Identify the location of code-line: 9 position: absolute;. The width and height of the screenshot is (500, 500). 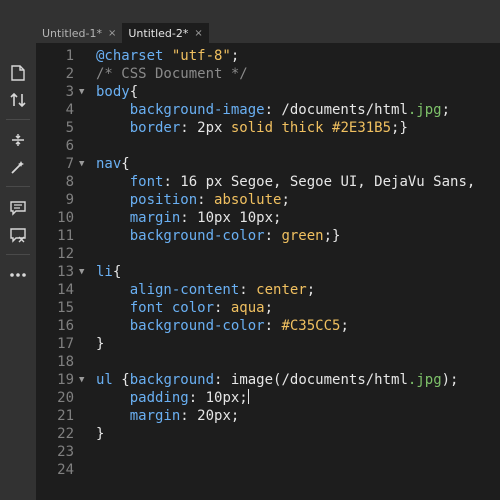
(268, 200).